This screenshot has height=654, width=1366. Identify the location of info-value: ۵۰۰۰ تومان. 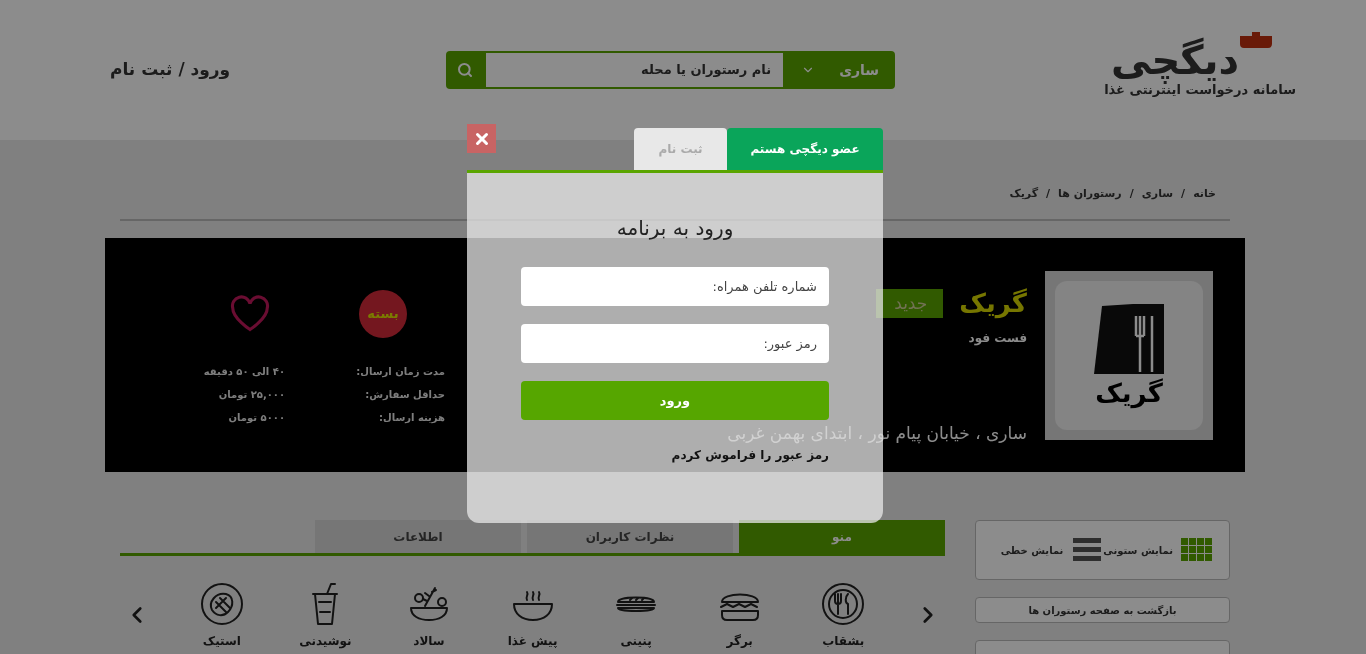
(256, 418).